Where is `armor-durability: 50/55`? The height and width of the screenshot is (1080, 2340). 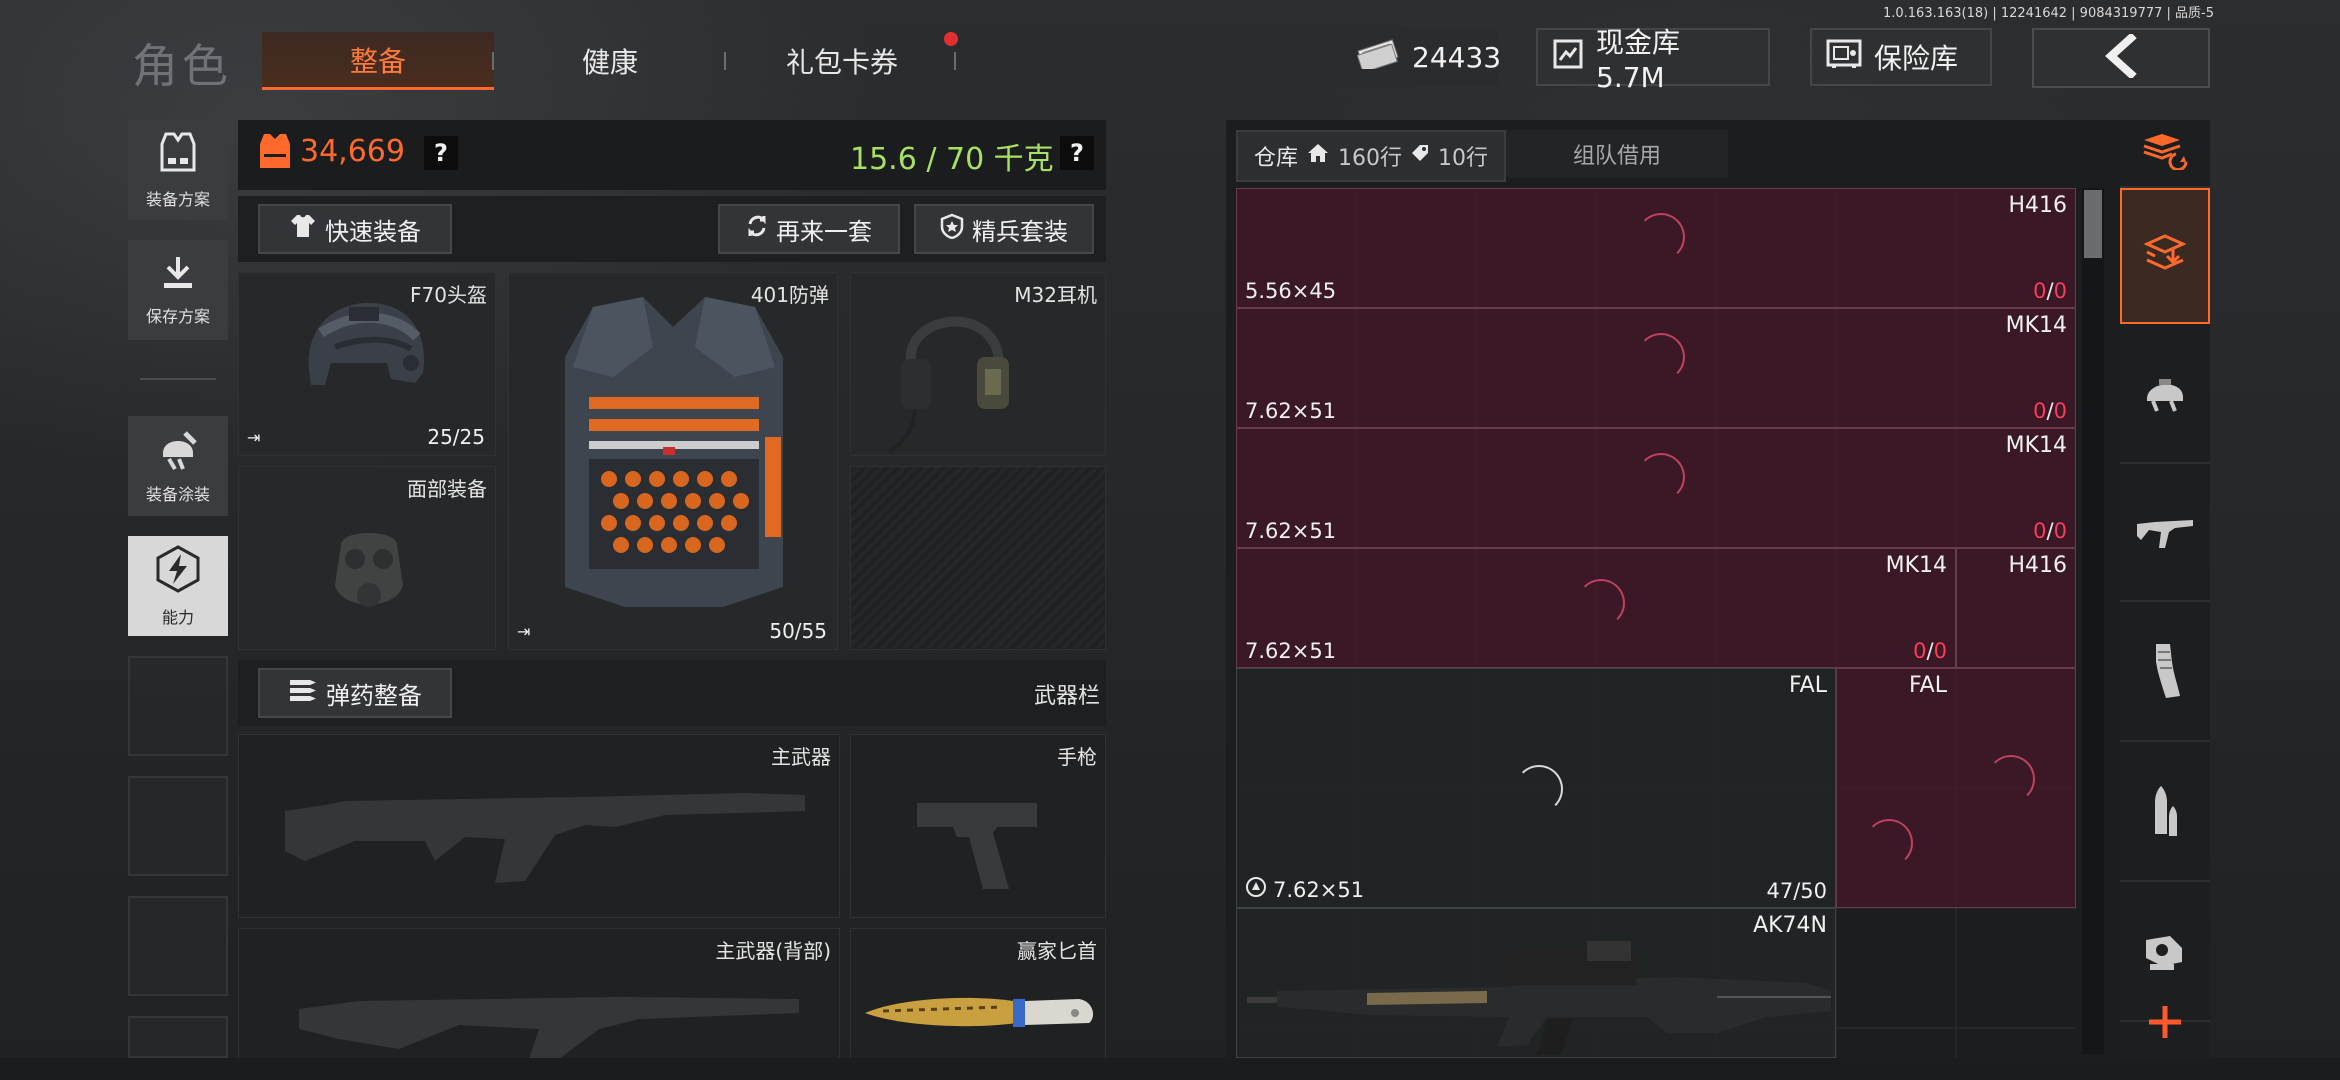 armor-durability: 50/55 is located at coordinates (798, 631).